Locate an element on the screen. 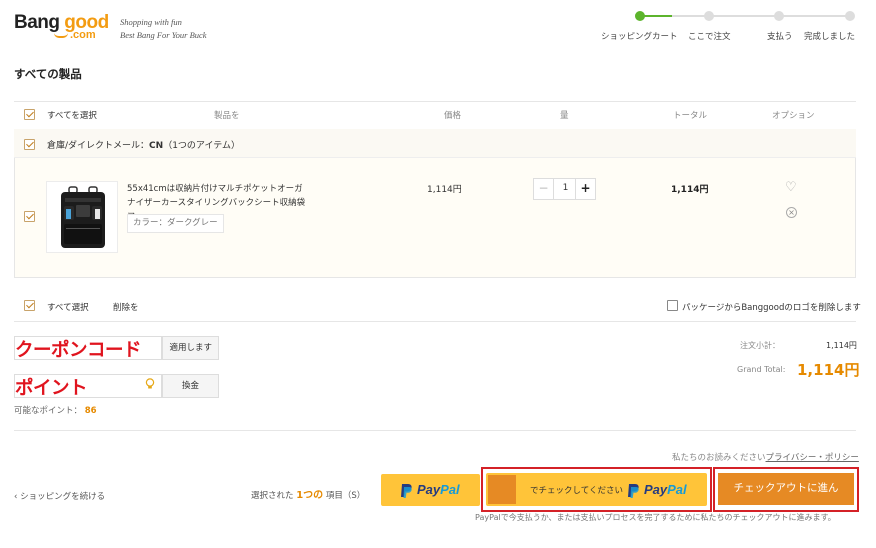 The height and width of the screenshot is (548, 876). available-points: 可能なポイント： 86 is located at coordinates (55, 411).